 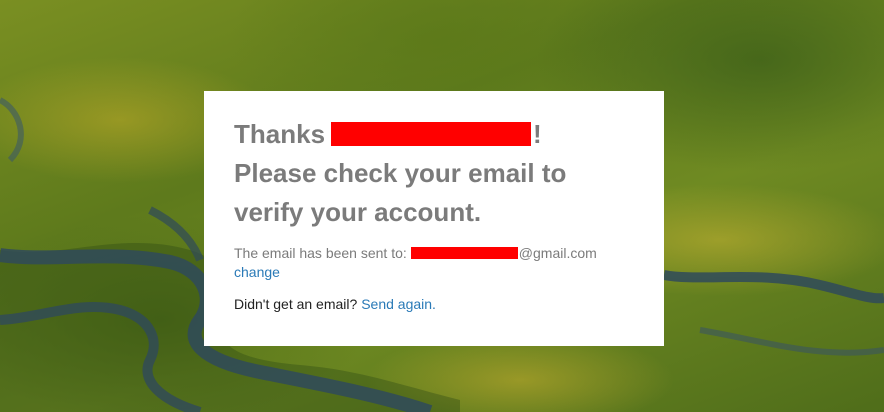 What do you see at coordinates (557, 253) in the screenshot?
I see `email-domain: @gmail.com` at bounding box center [557, 253].